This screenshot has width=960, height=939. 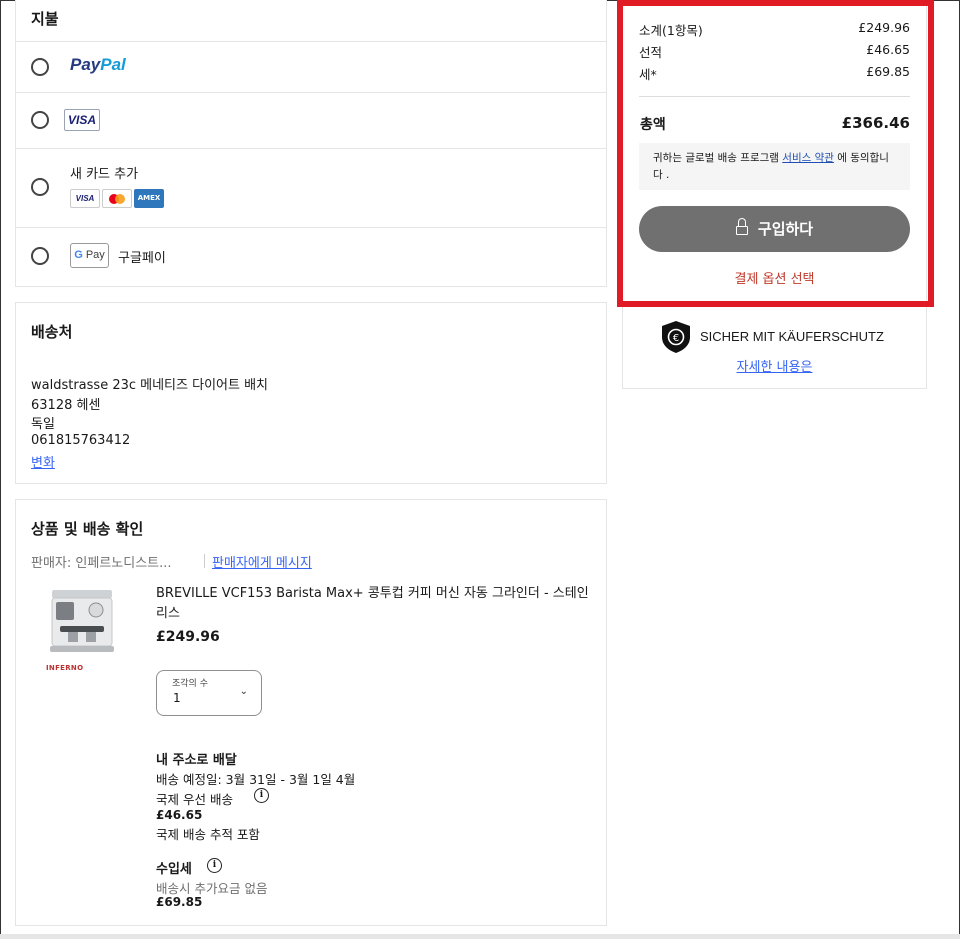 What do you see at coordinates (243, 691) in the screenshot?
I see `chevron-down-icon: ⌄` at bounding box center [243, 691].